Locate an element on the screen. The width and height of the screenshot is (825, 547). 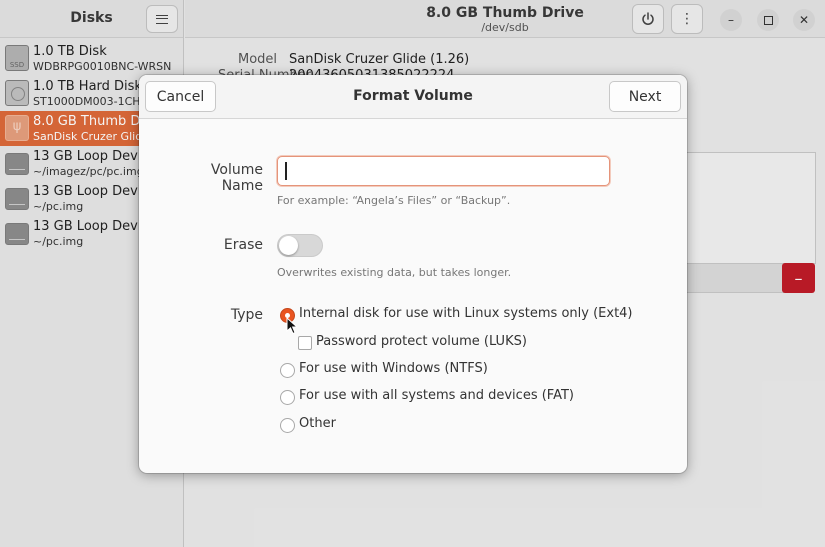
option-label: Other is located at coordinates (317, 423).